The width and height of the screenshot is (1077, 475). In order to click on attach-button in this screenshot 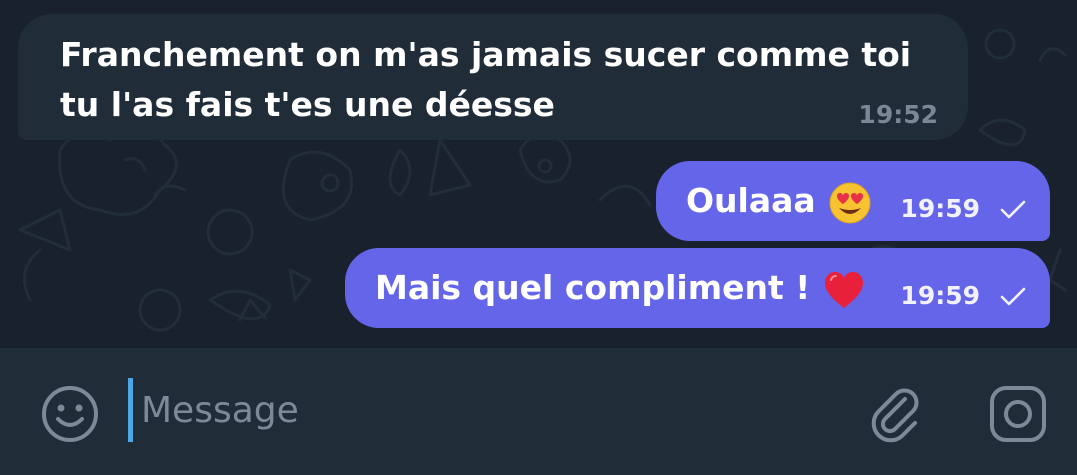, I will do `click(896, 414)`.